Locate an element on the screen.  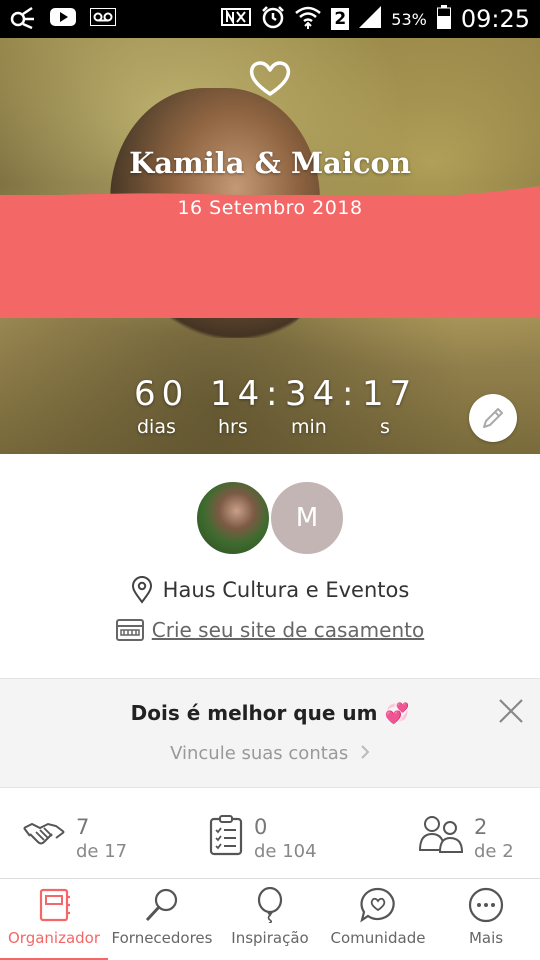
alarm-icon is located at coordinates (273, 19).